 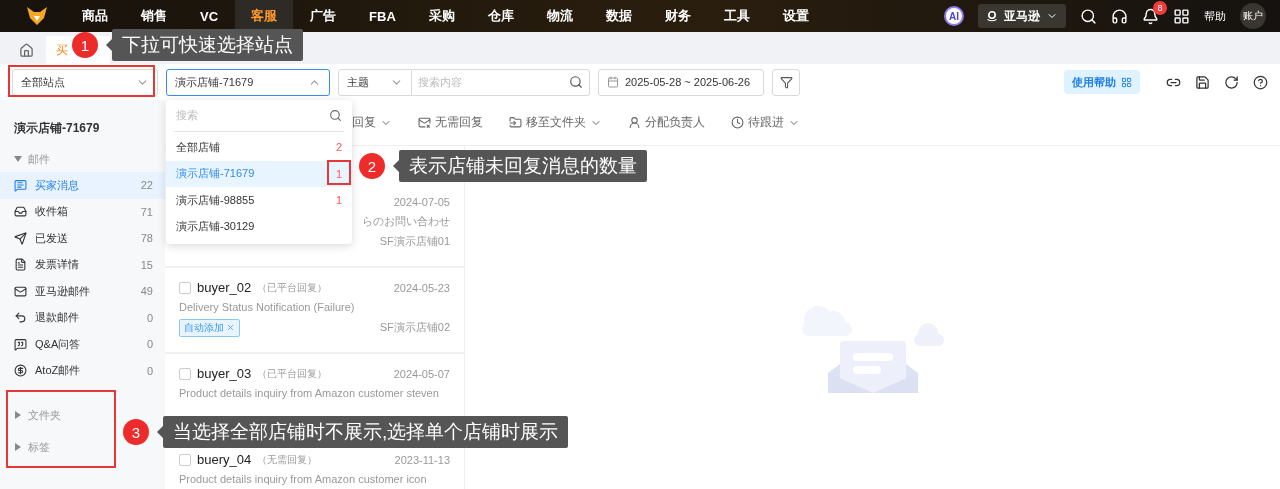 What do you see at coordinates (366, 432) in the screenshot?
I see `callout-tooltip: 当选择全部店铺时不展示,选择单个店铺时展示` at bounding box center [366, 432].